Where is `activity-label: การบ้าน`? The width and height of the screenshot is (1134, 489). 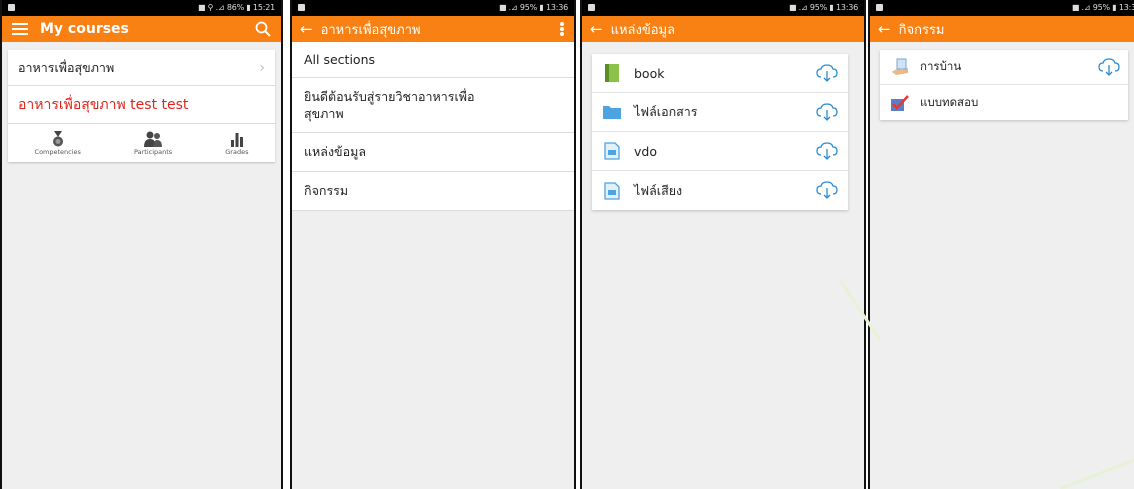 activity-label: การบ้าน is located at coordinates (941, 66).